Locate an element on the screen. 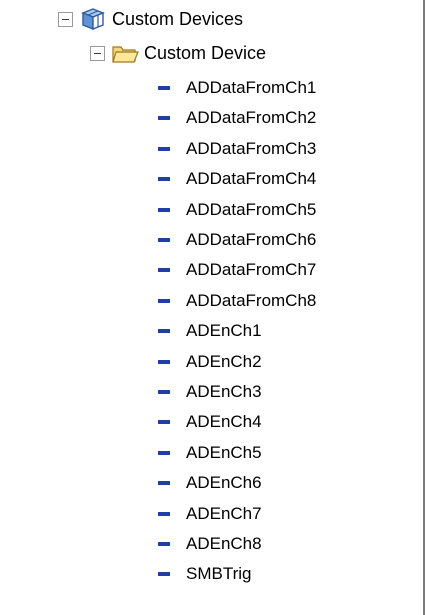  channel-label: ADDataFromCh7 is located at coordinates (251, 270).